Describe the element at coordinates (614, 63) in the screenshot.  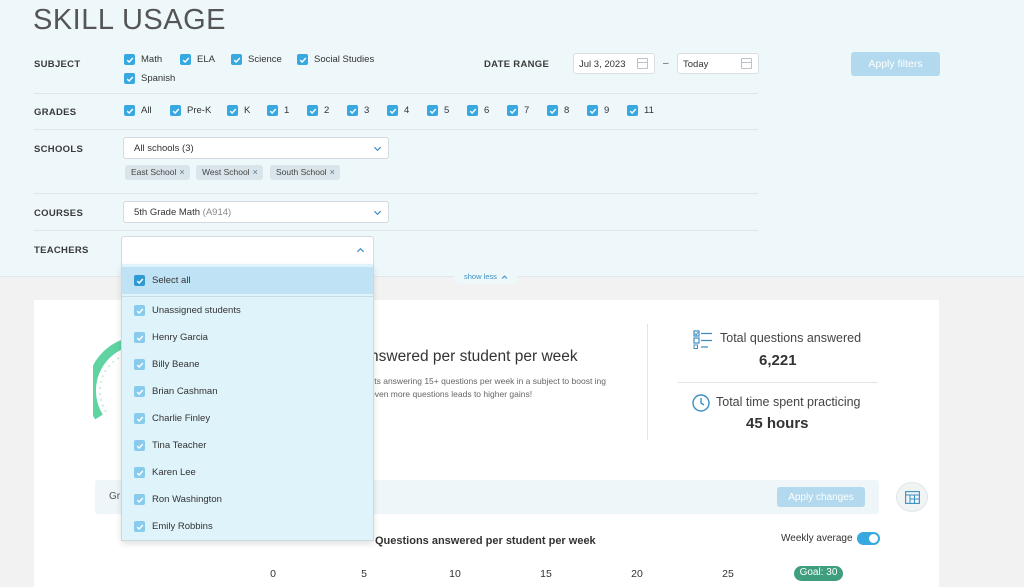
I see `start-date-input: Jul 3, 2023` at that location.